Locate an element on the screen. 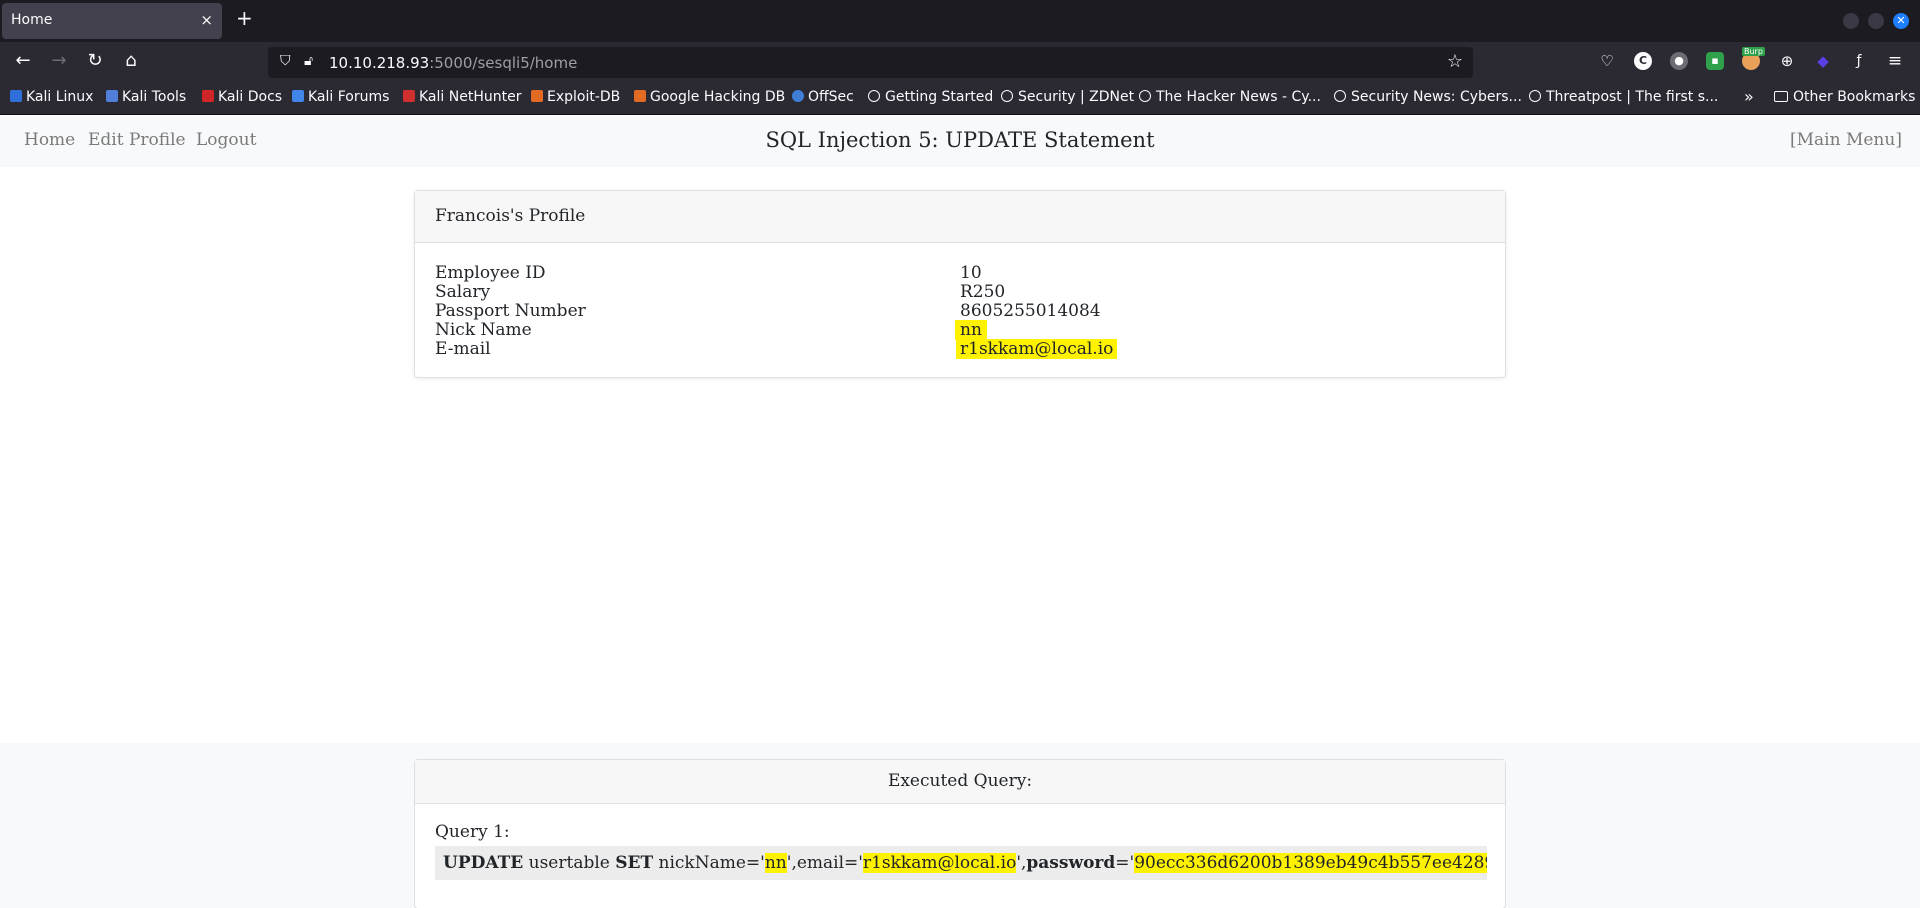 The height and width of the screenshot is (908, 1920). bookmark-item: Kali Forums is located at coordinates (340, 99).